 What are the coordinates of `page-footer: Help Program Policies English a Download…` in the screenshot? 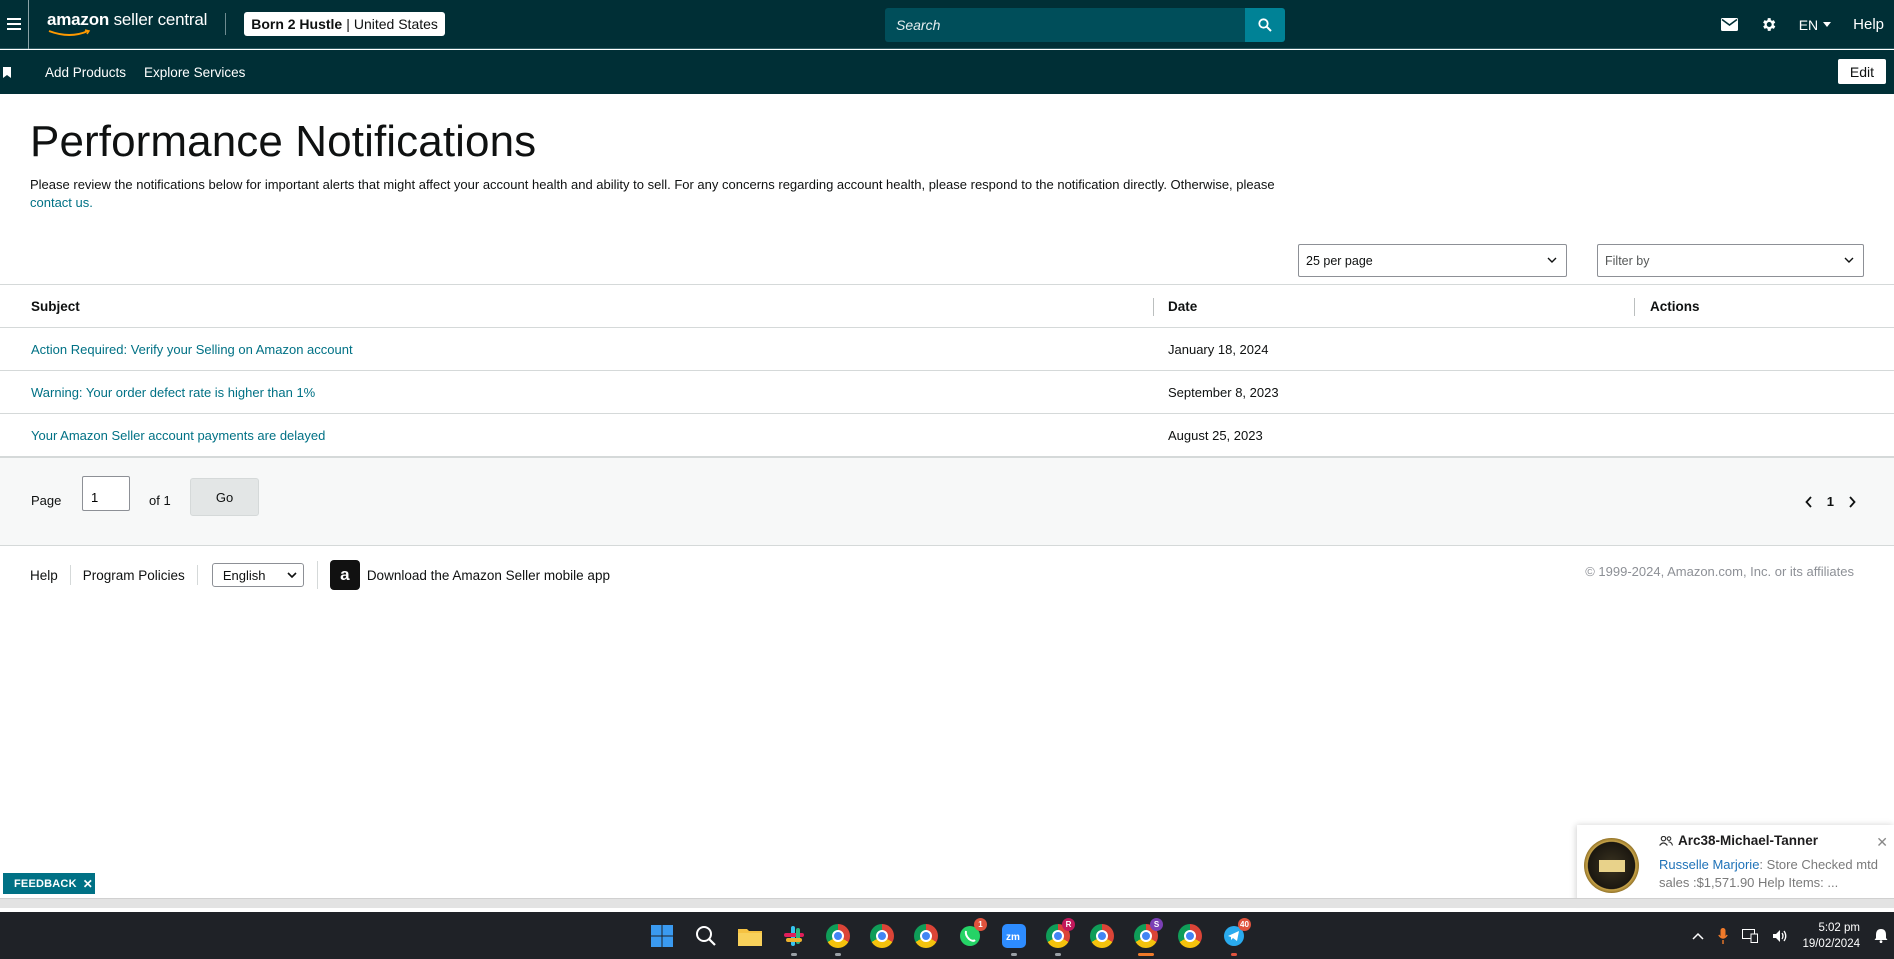 It's located at (947, 575).